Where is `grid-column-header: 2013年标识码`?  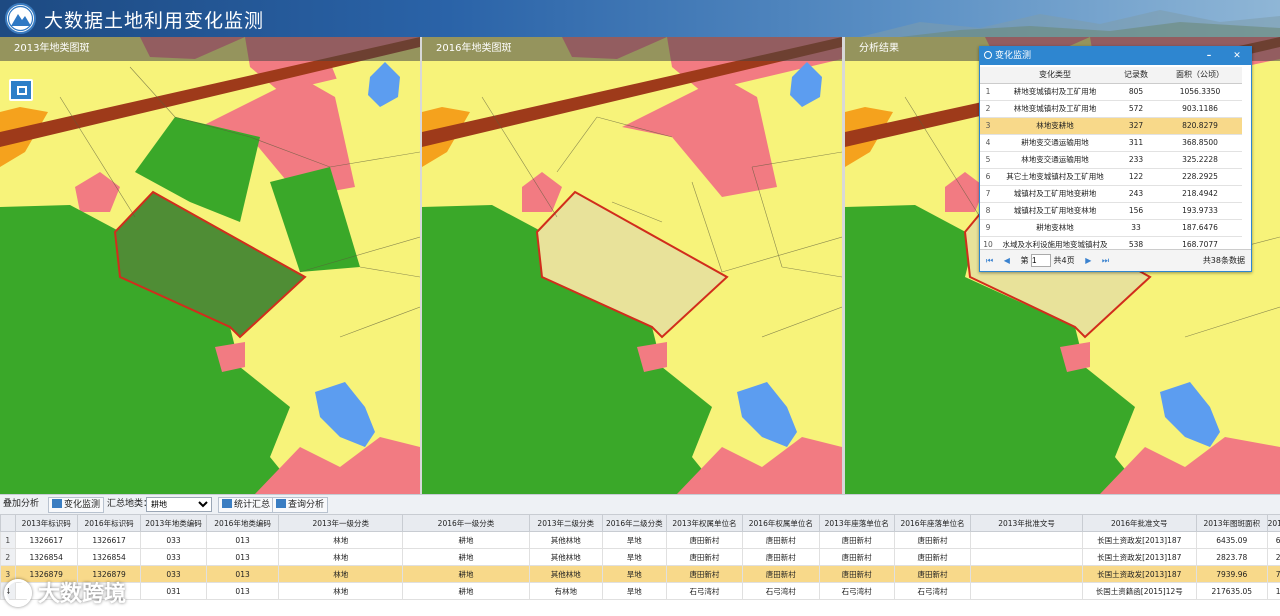
grid-column-header: 2013年标识码 is located at coordinates (46, 523).